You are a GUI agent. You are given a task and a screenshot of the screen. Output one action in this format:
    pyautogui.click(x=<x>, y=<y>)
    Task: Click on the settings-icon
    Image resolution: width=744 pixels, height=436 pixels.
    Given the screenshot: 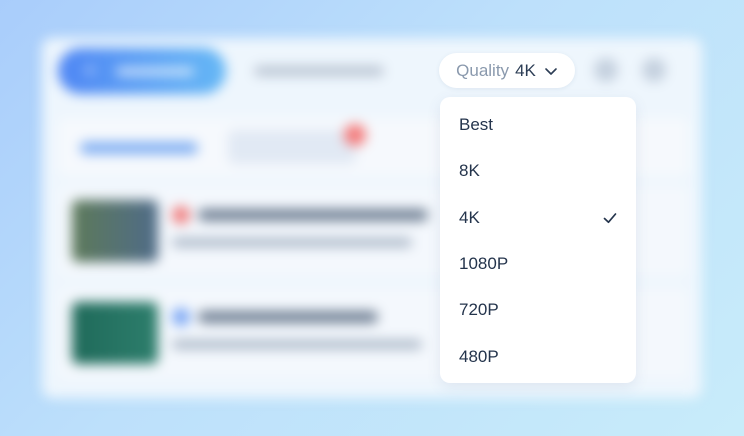 What is the action you would take?
    pyautogui.click(x=606, y=70)
    